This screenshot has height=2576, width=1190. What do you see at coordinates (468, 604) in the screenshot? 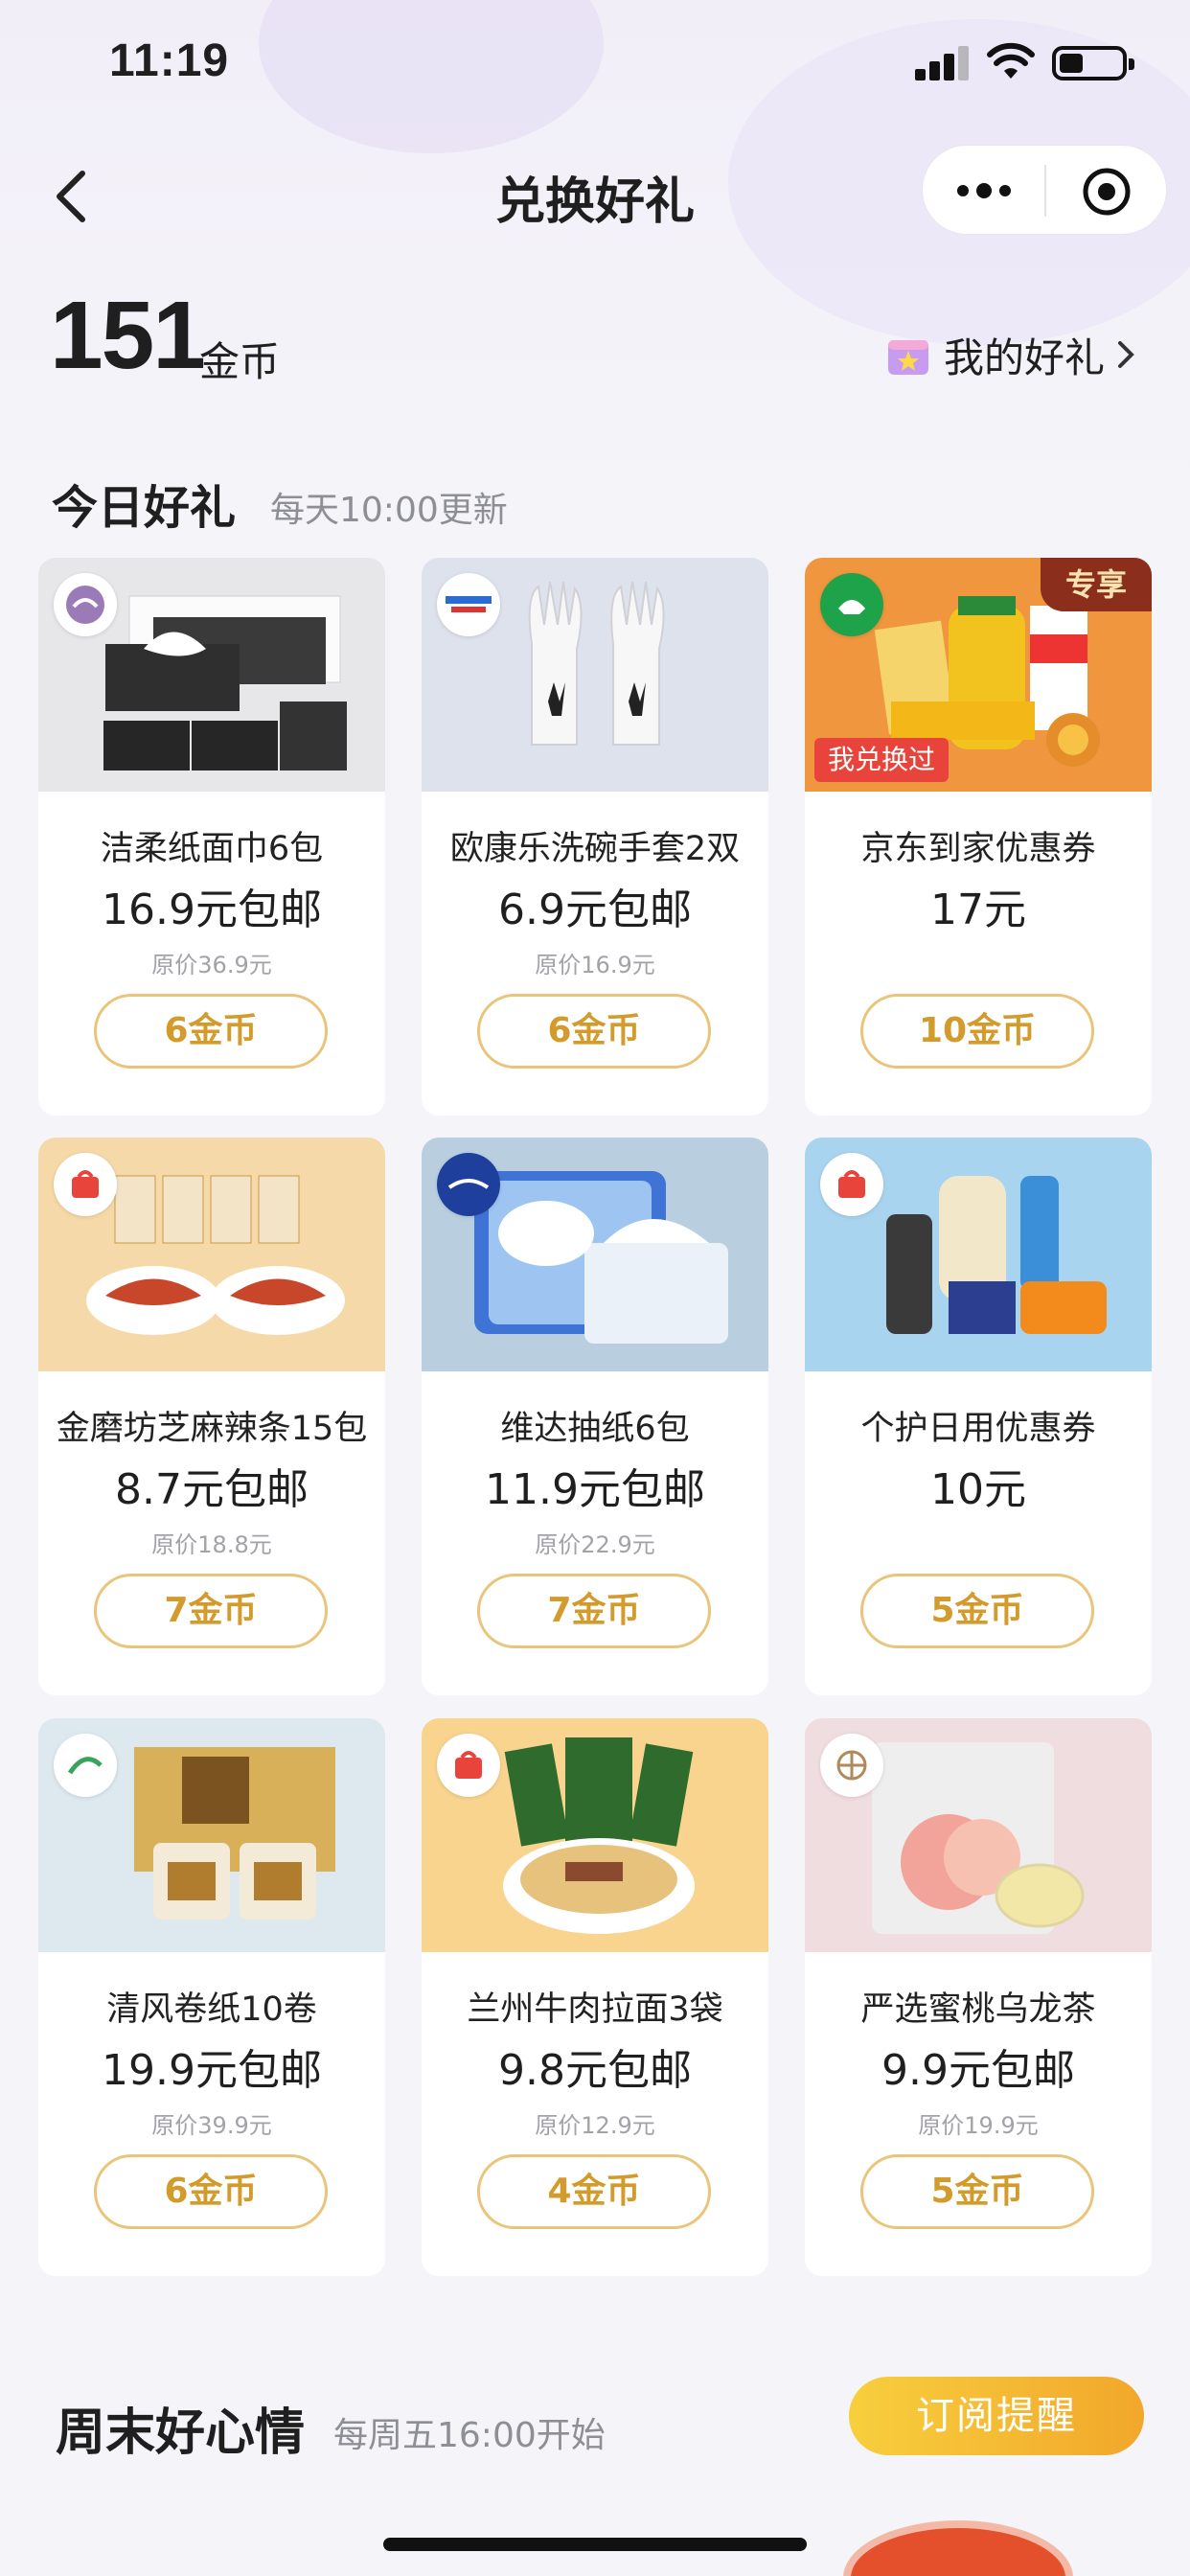
I see `okonlor-logo-icon` at bounding box center [468, 604].